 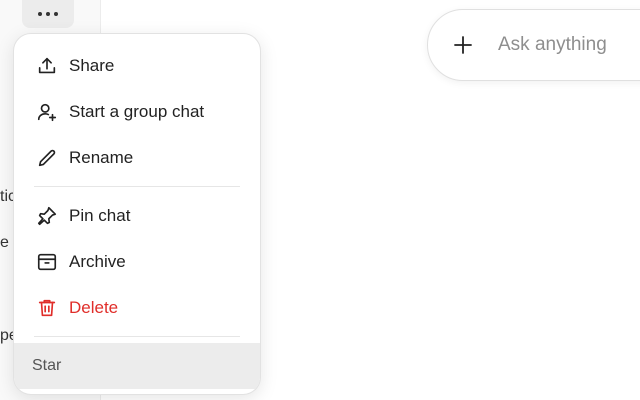 I want to click on start-group-chat-label: Start a group chat, so click(x=137, y=111).